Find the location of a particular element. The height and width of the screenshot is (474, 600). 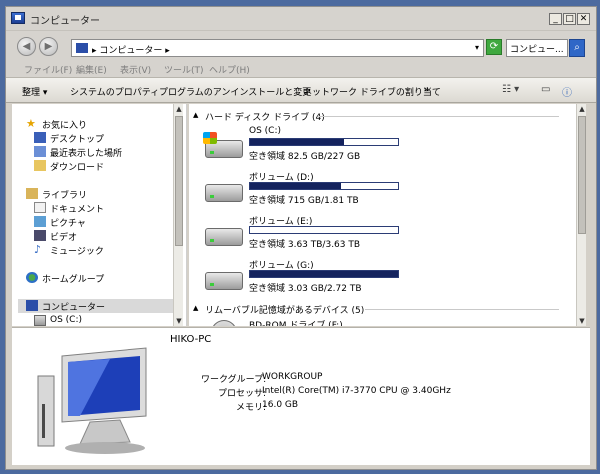

desktop-icon is located at coordinates (40, 137).